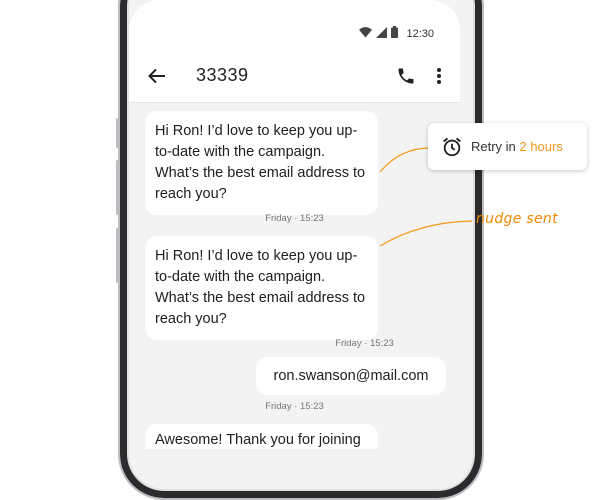 This screenshot has height=500, width=600. Describe the element at coordinates (405, 160) in the screenshot. I see `retry-connector-line` at that location.